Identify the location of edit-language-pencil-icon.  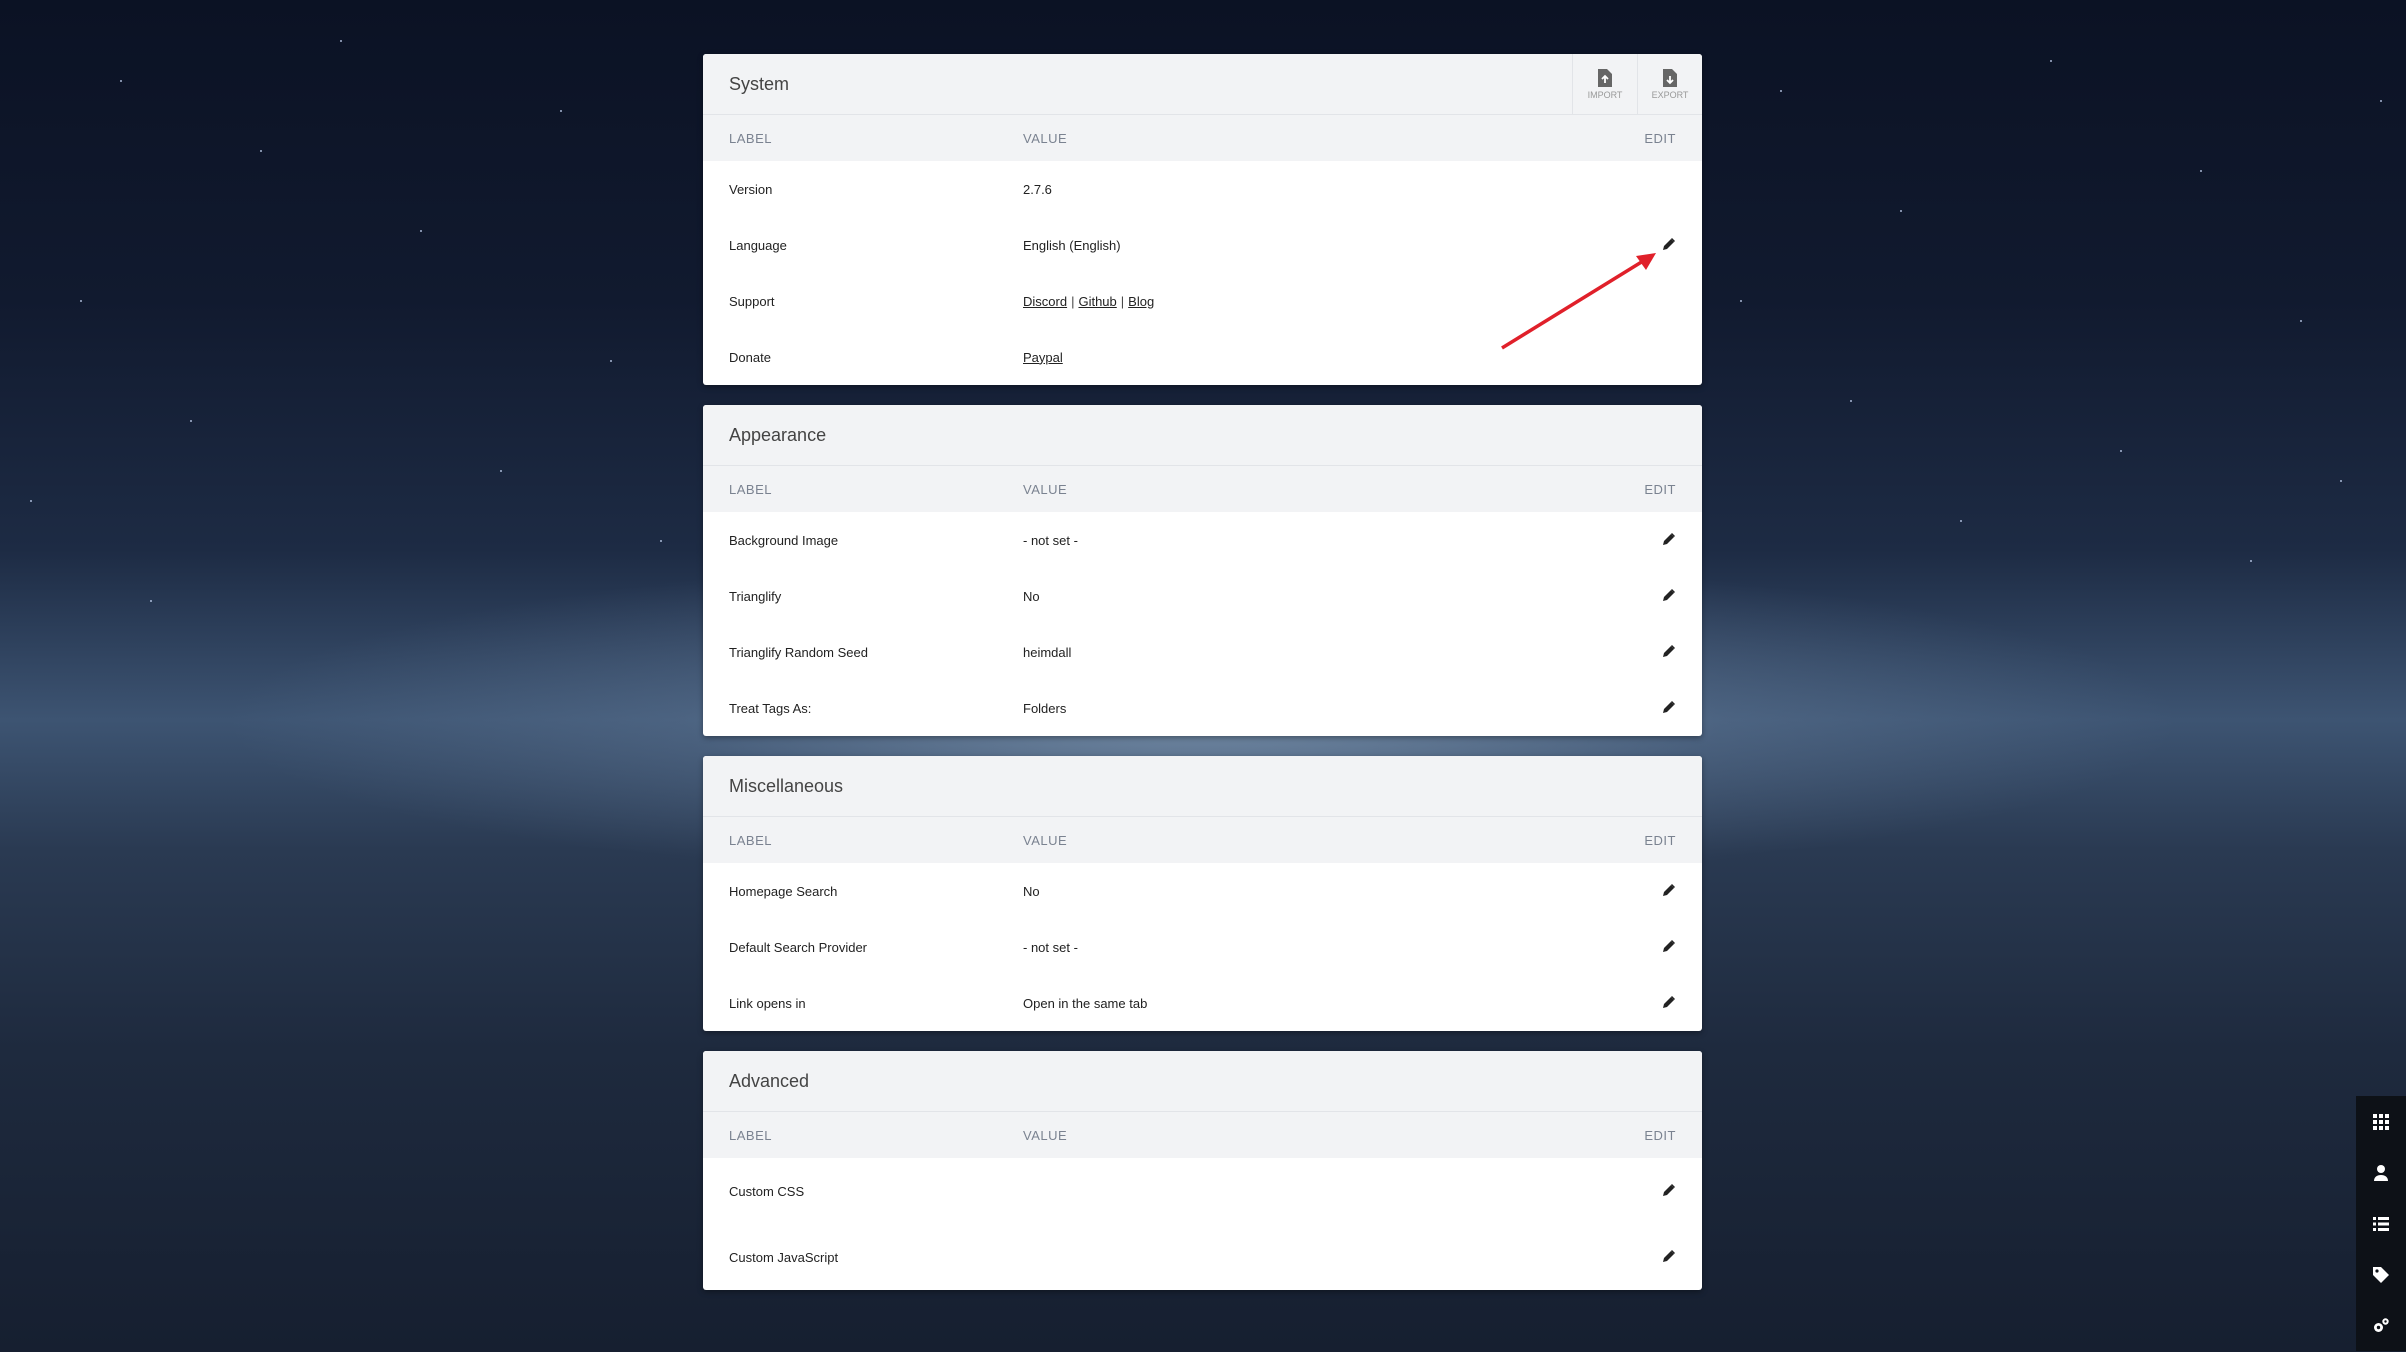
(1669, 244).